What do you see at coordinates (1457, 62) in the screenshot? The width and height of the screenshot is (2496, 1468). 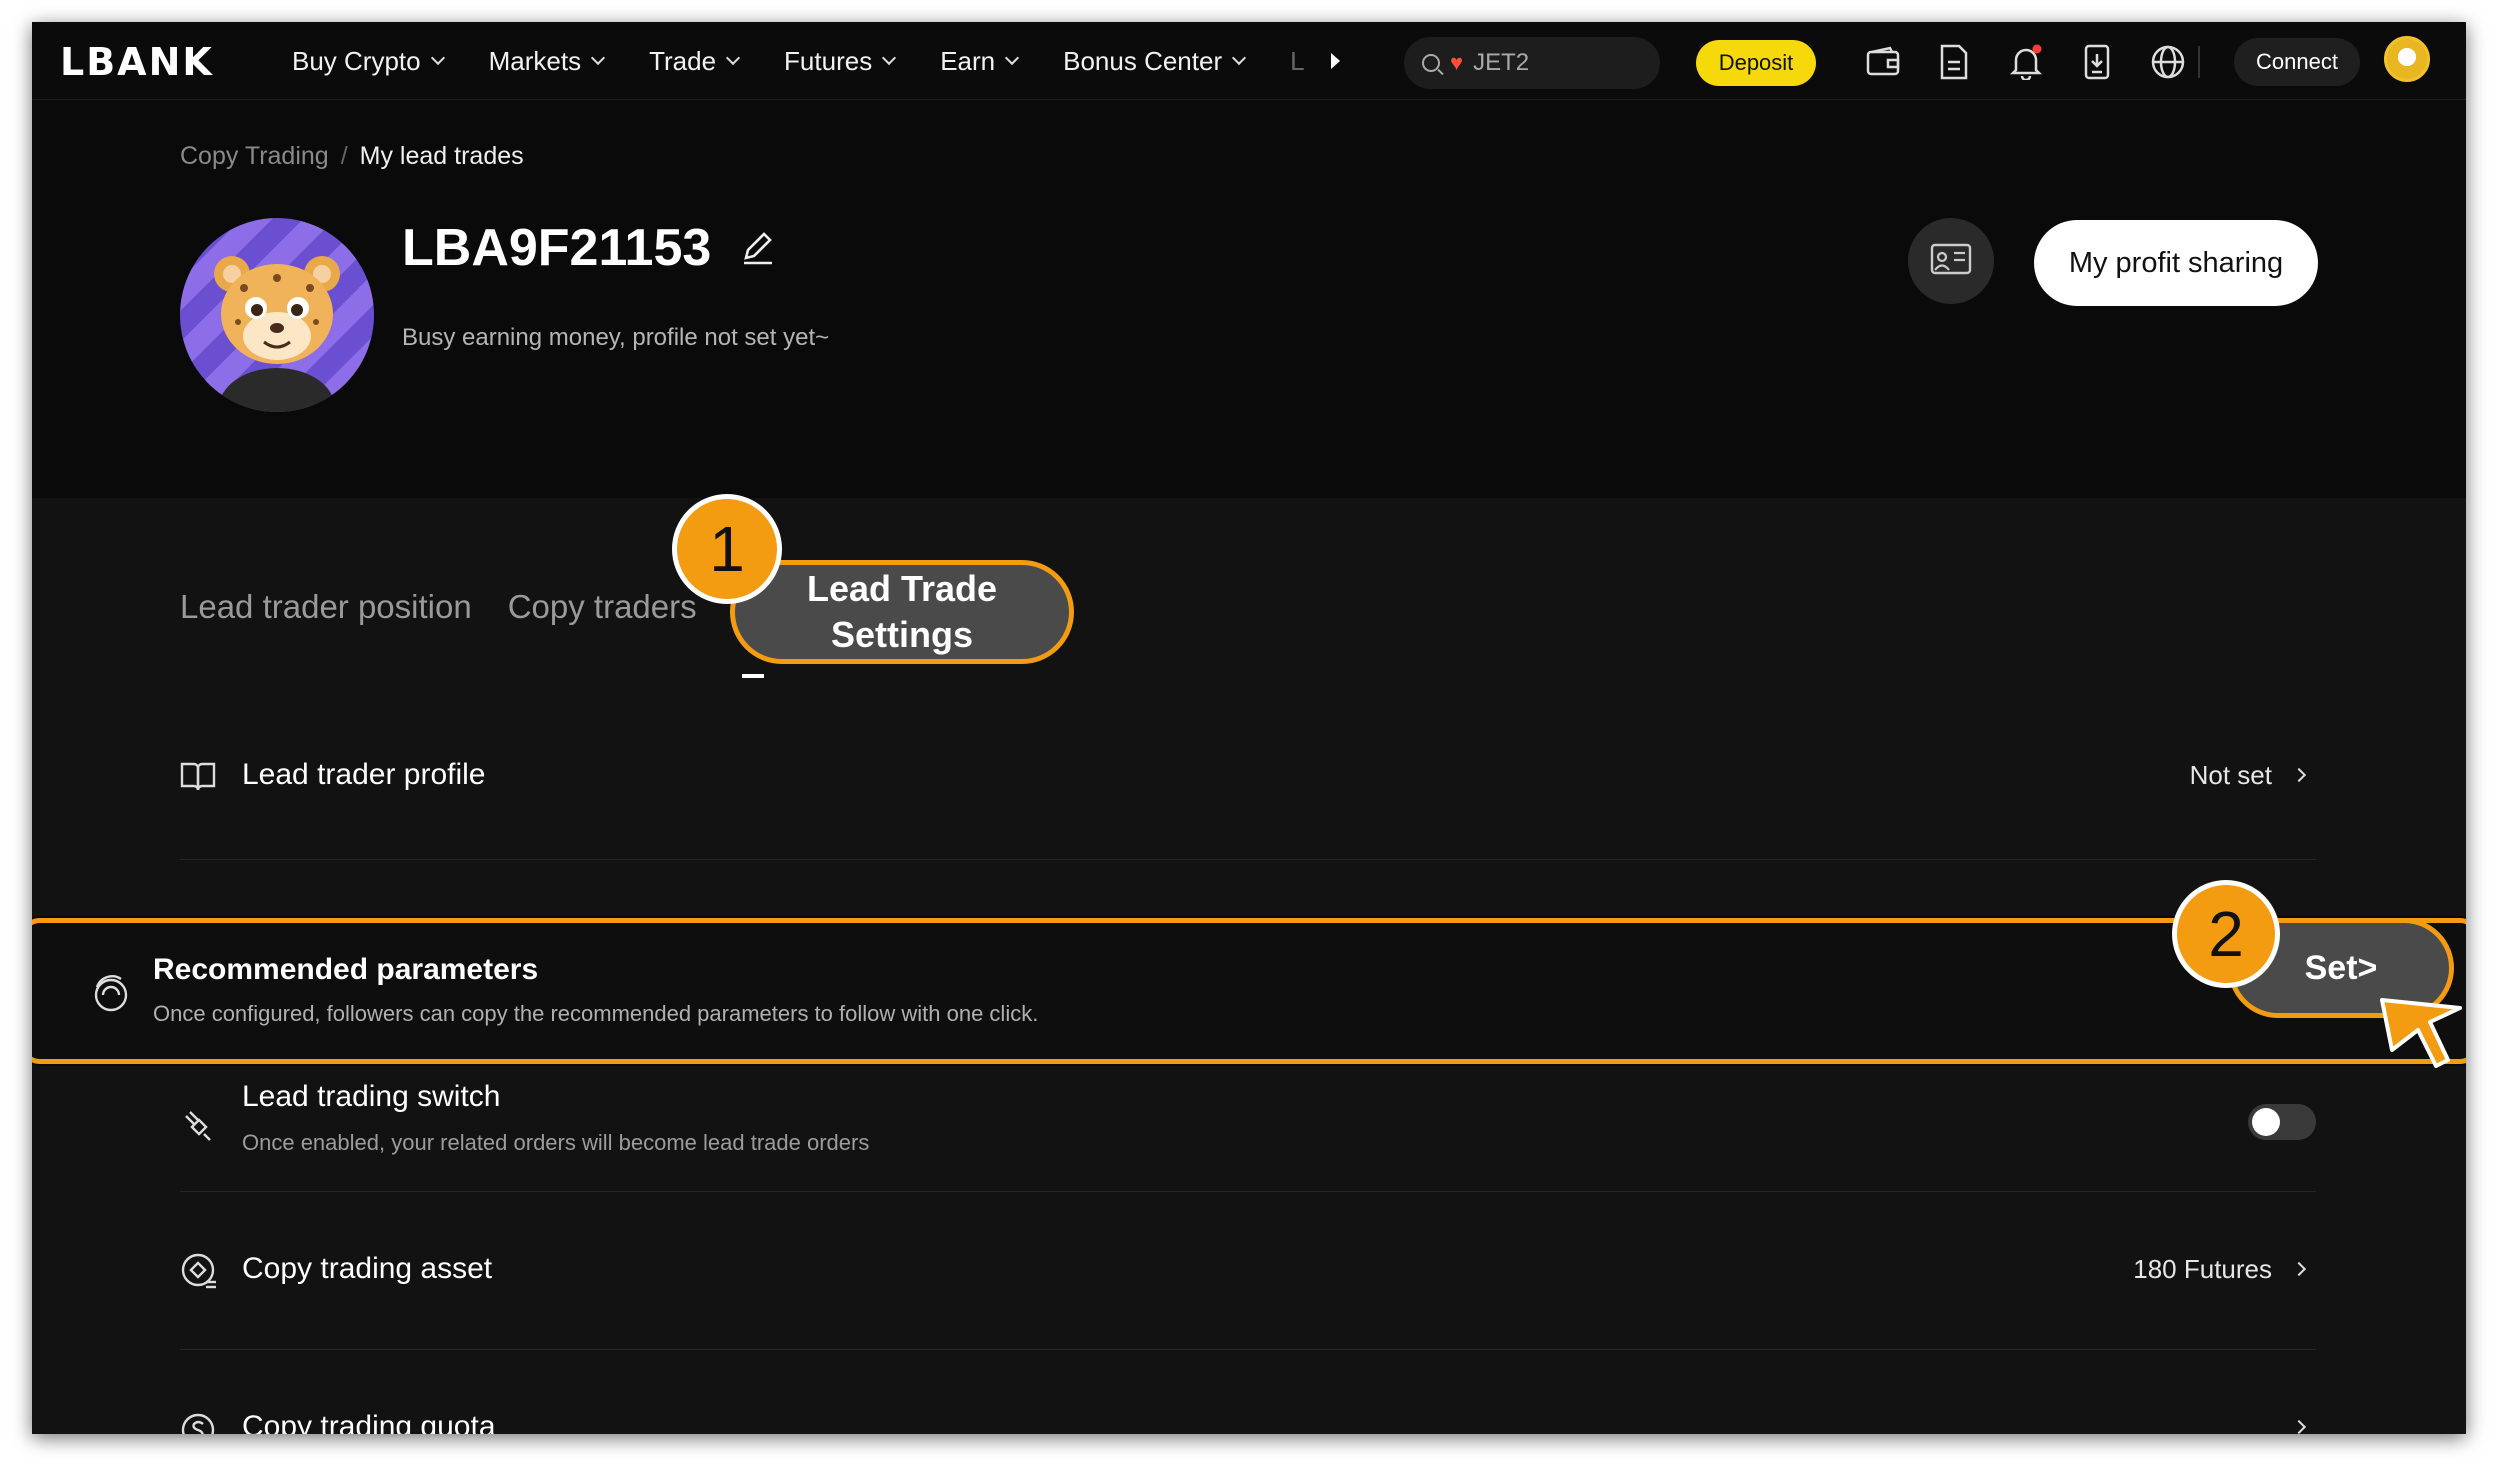 I see `hot-fire-icon: ♥` at bounding box center [1457, 62].